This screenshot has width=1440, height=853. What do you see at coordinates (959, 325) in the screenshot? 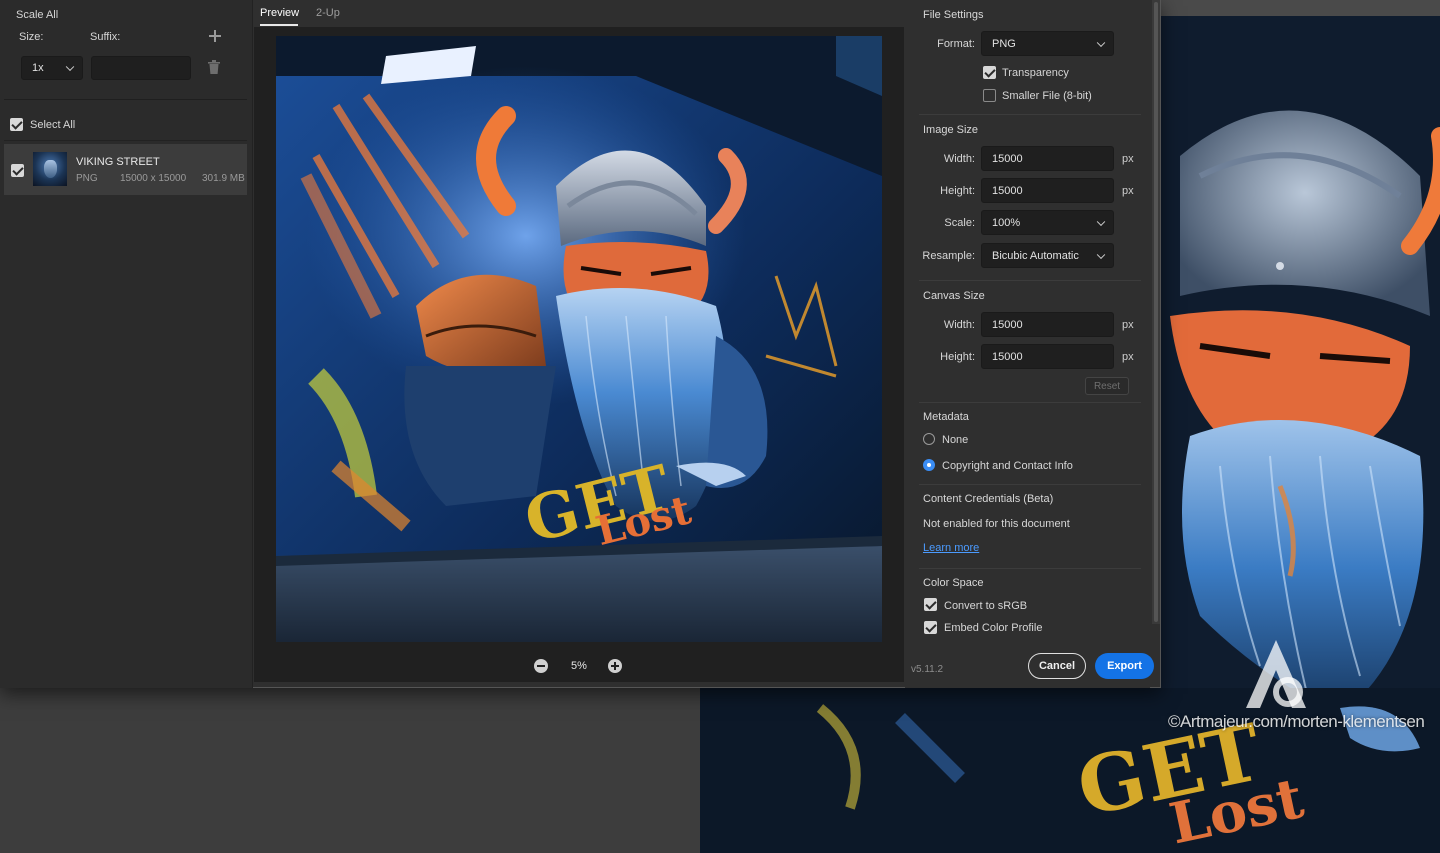
I see `canvas-width-label: Width:` at bounding box center [959, 325].